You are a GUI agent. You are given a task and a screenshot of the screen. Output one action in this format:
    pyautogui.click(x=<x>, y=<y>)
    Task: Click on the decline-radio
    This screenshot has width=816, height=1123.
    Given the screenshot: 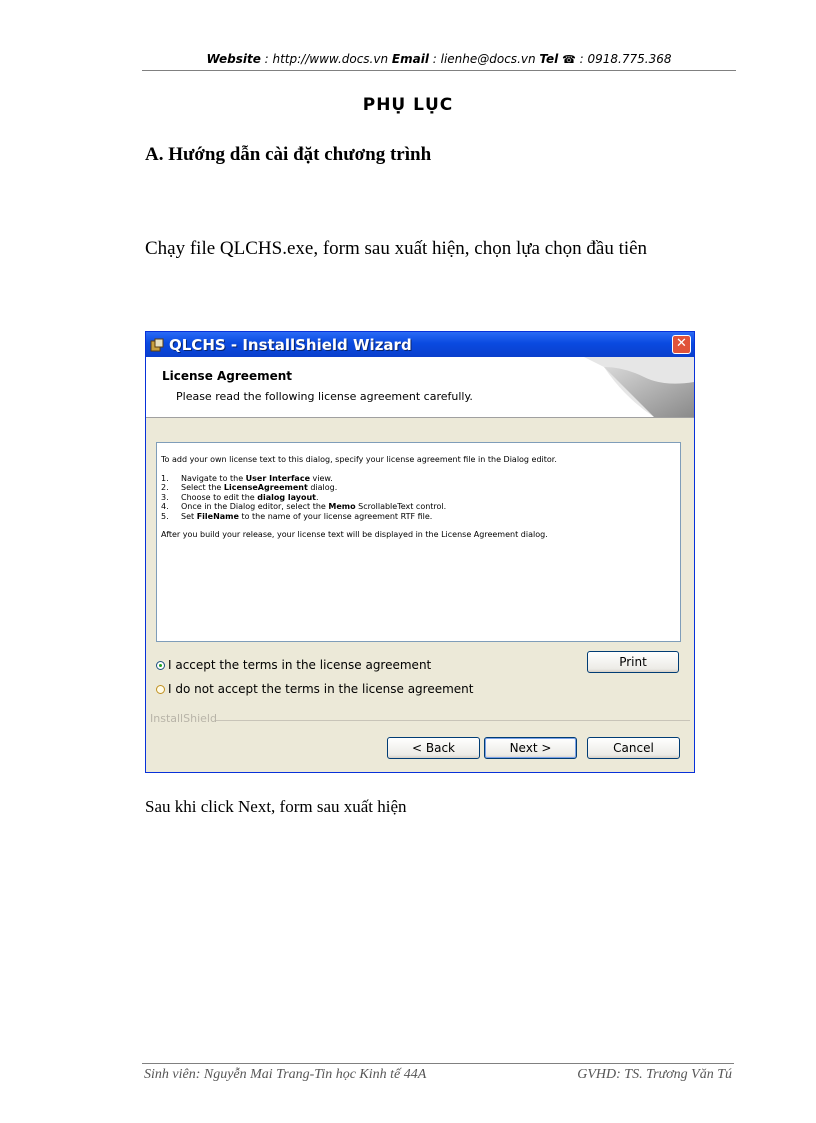 What is the action you would take?
    pyautogui.click(x=160, y=689)
    